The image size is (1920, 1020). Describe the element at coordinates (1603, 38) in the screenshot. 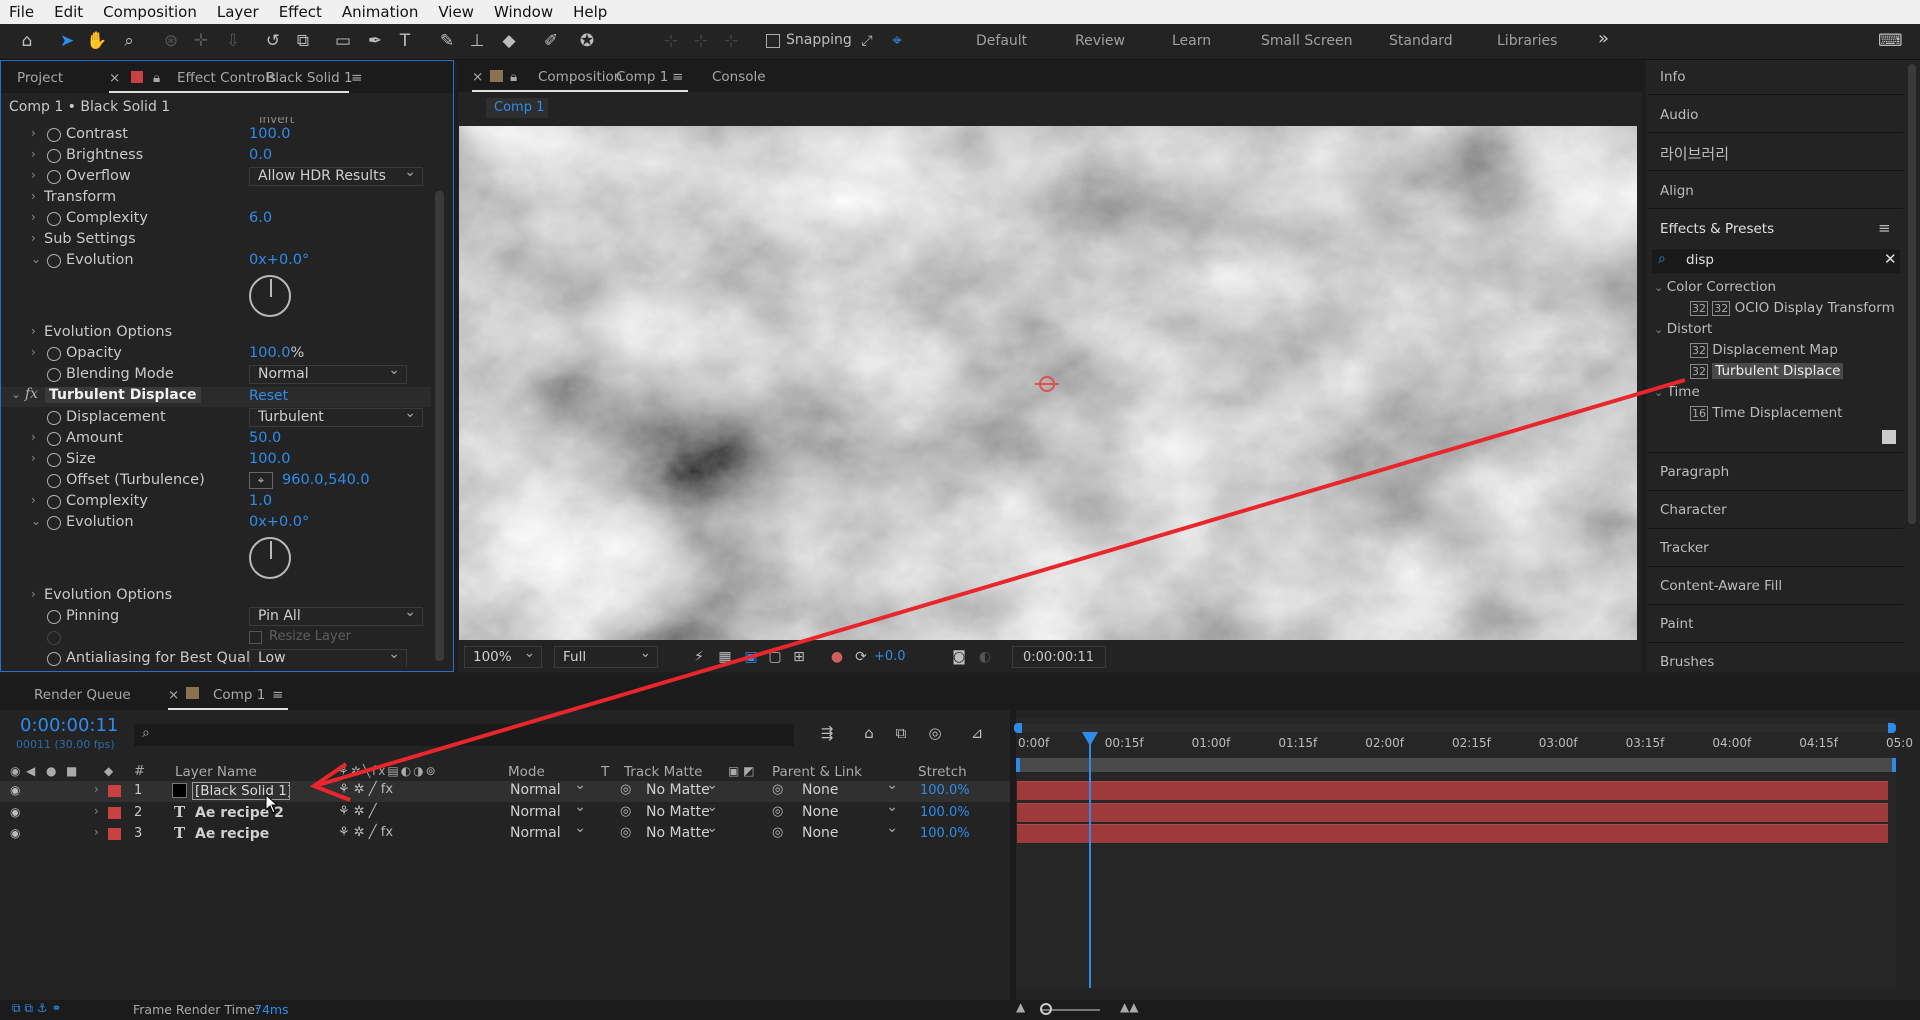

I see `more-workspaces-icon: »` at that location.